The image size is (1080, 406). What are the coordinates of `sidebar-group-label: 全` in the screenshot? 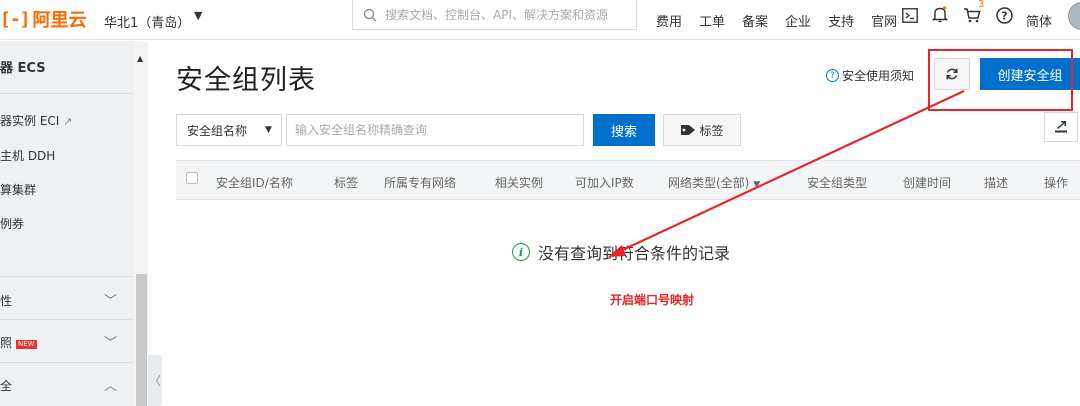 It's located at (6, 386).